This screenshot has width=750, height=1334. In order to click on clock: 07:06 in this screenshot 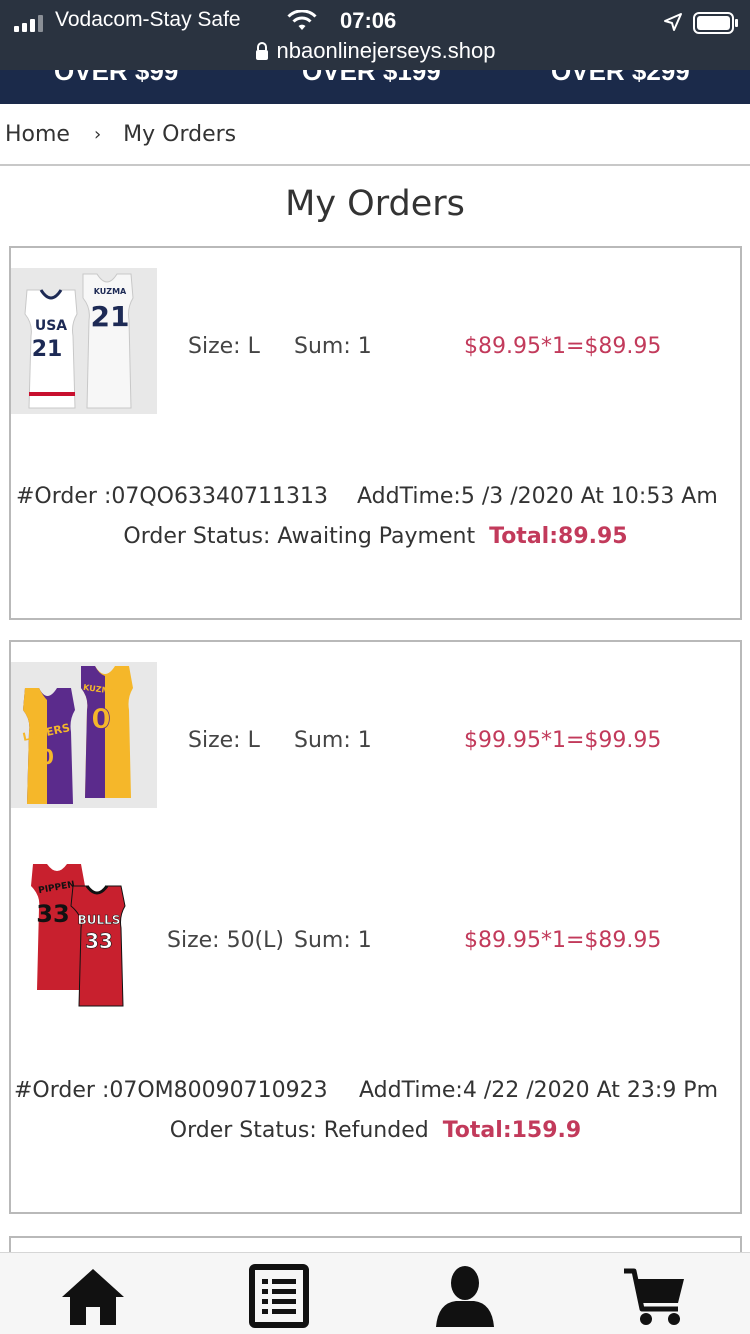, I will do `click(368, 20)`.